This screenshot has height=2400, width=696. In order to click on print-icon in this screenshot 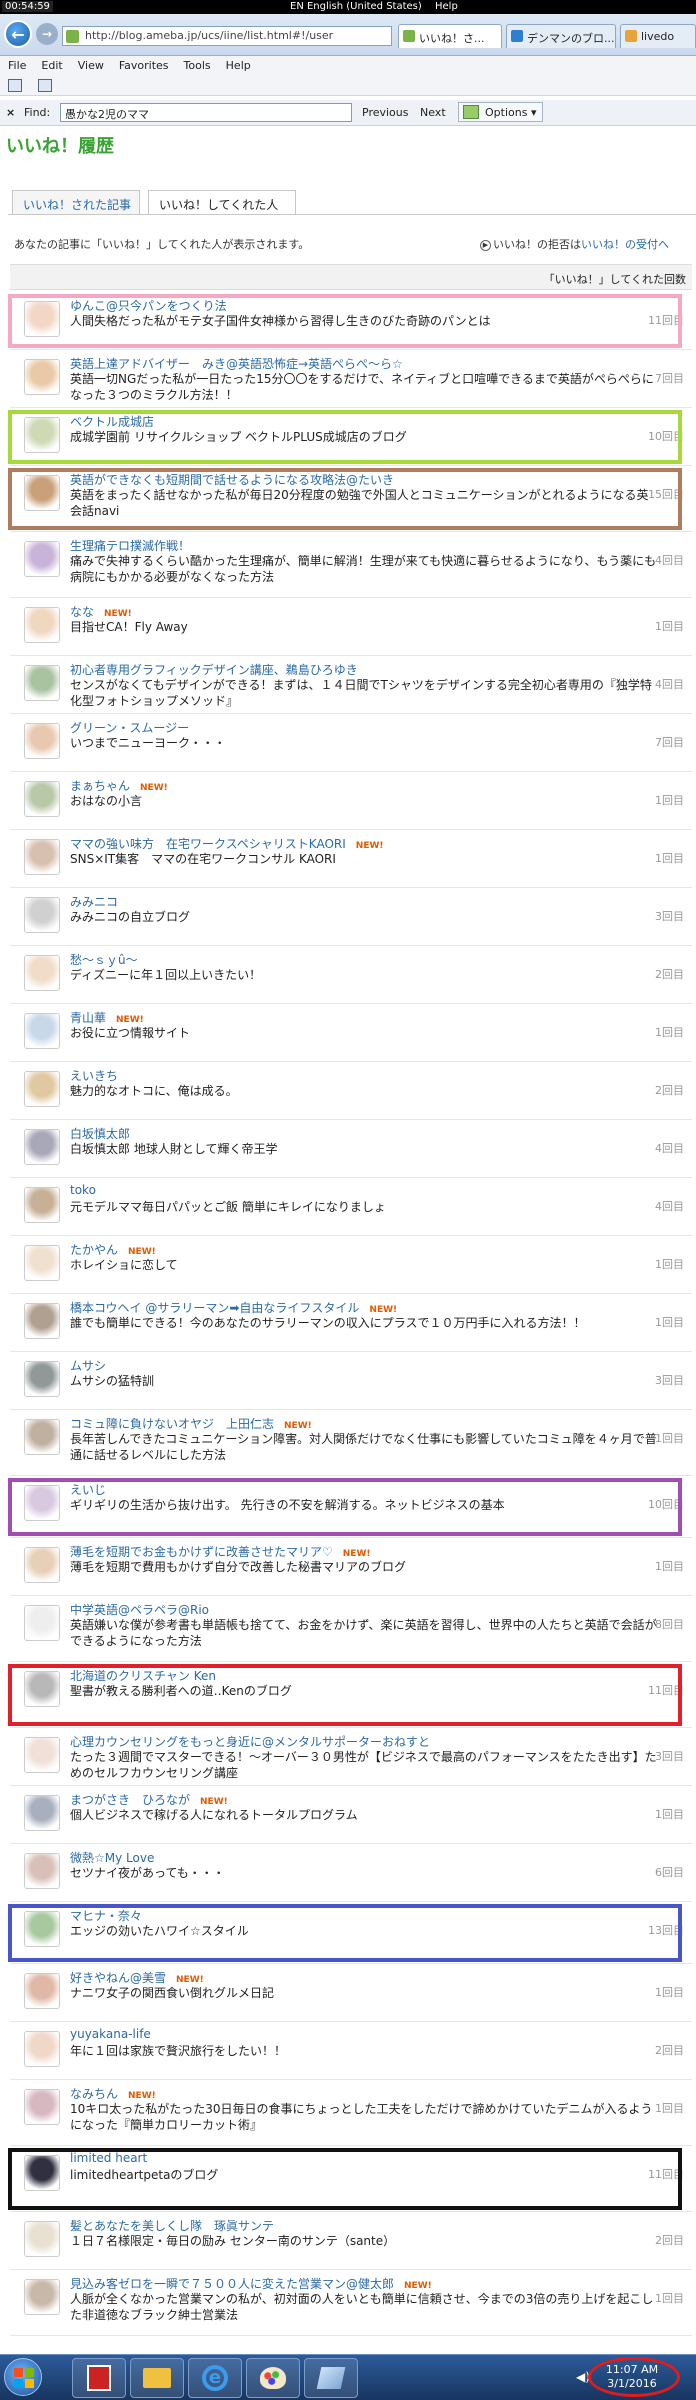, I will do `click(45, 85)`.